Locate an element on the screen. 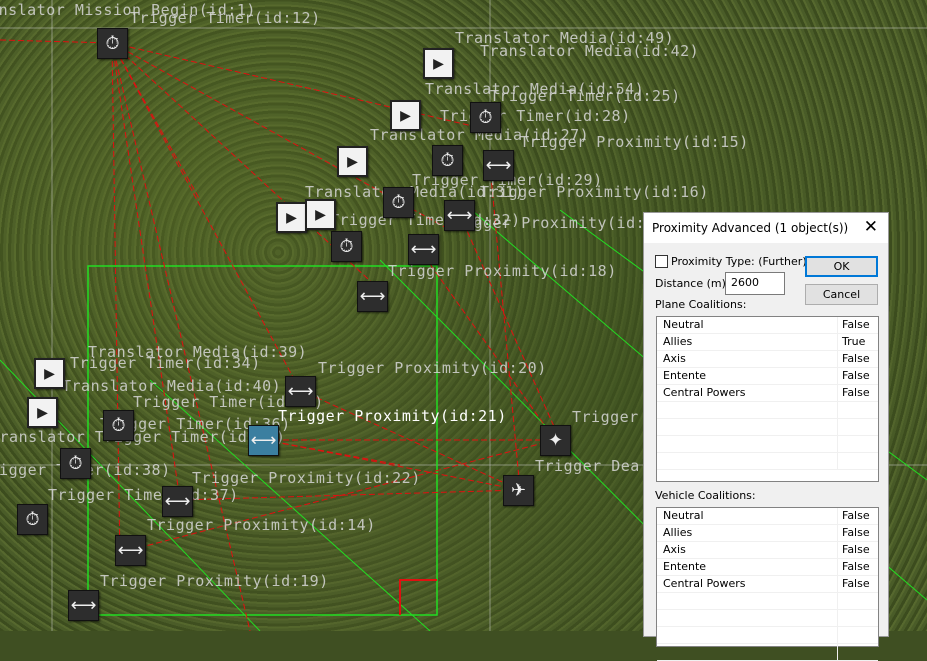 The image size is (927, 661). coalition-row: Allies False is located at coordinates (767, 533).